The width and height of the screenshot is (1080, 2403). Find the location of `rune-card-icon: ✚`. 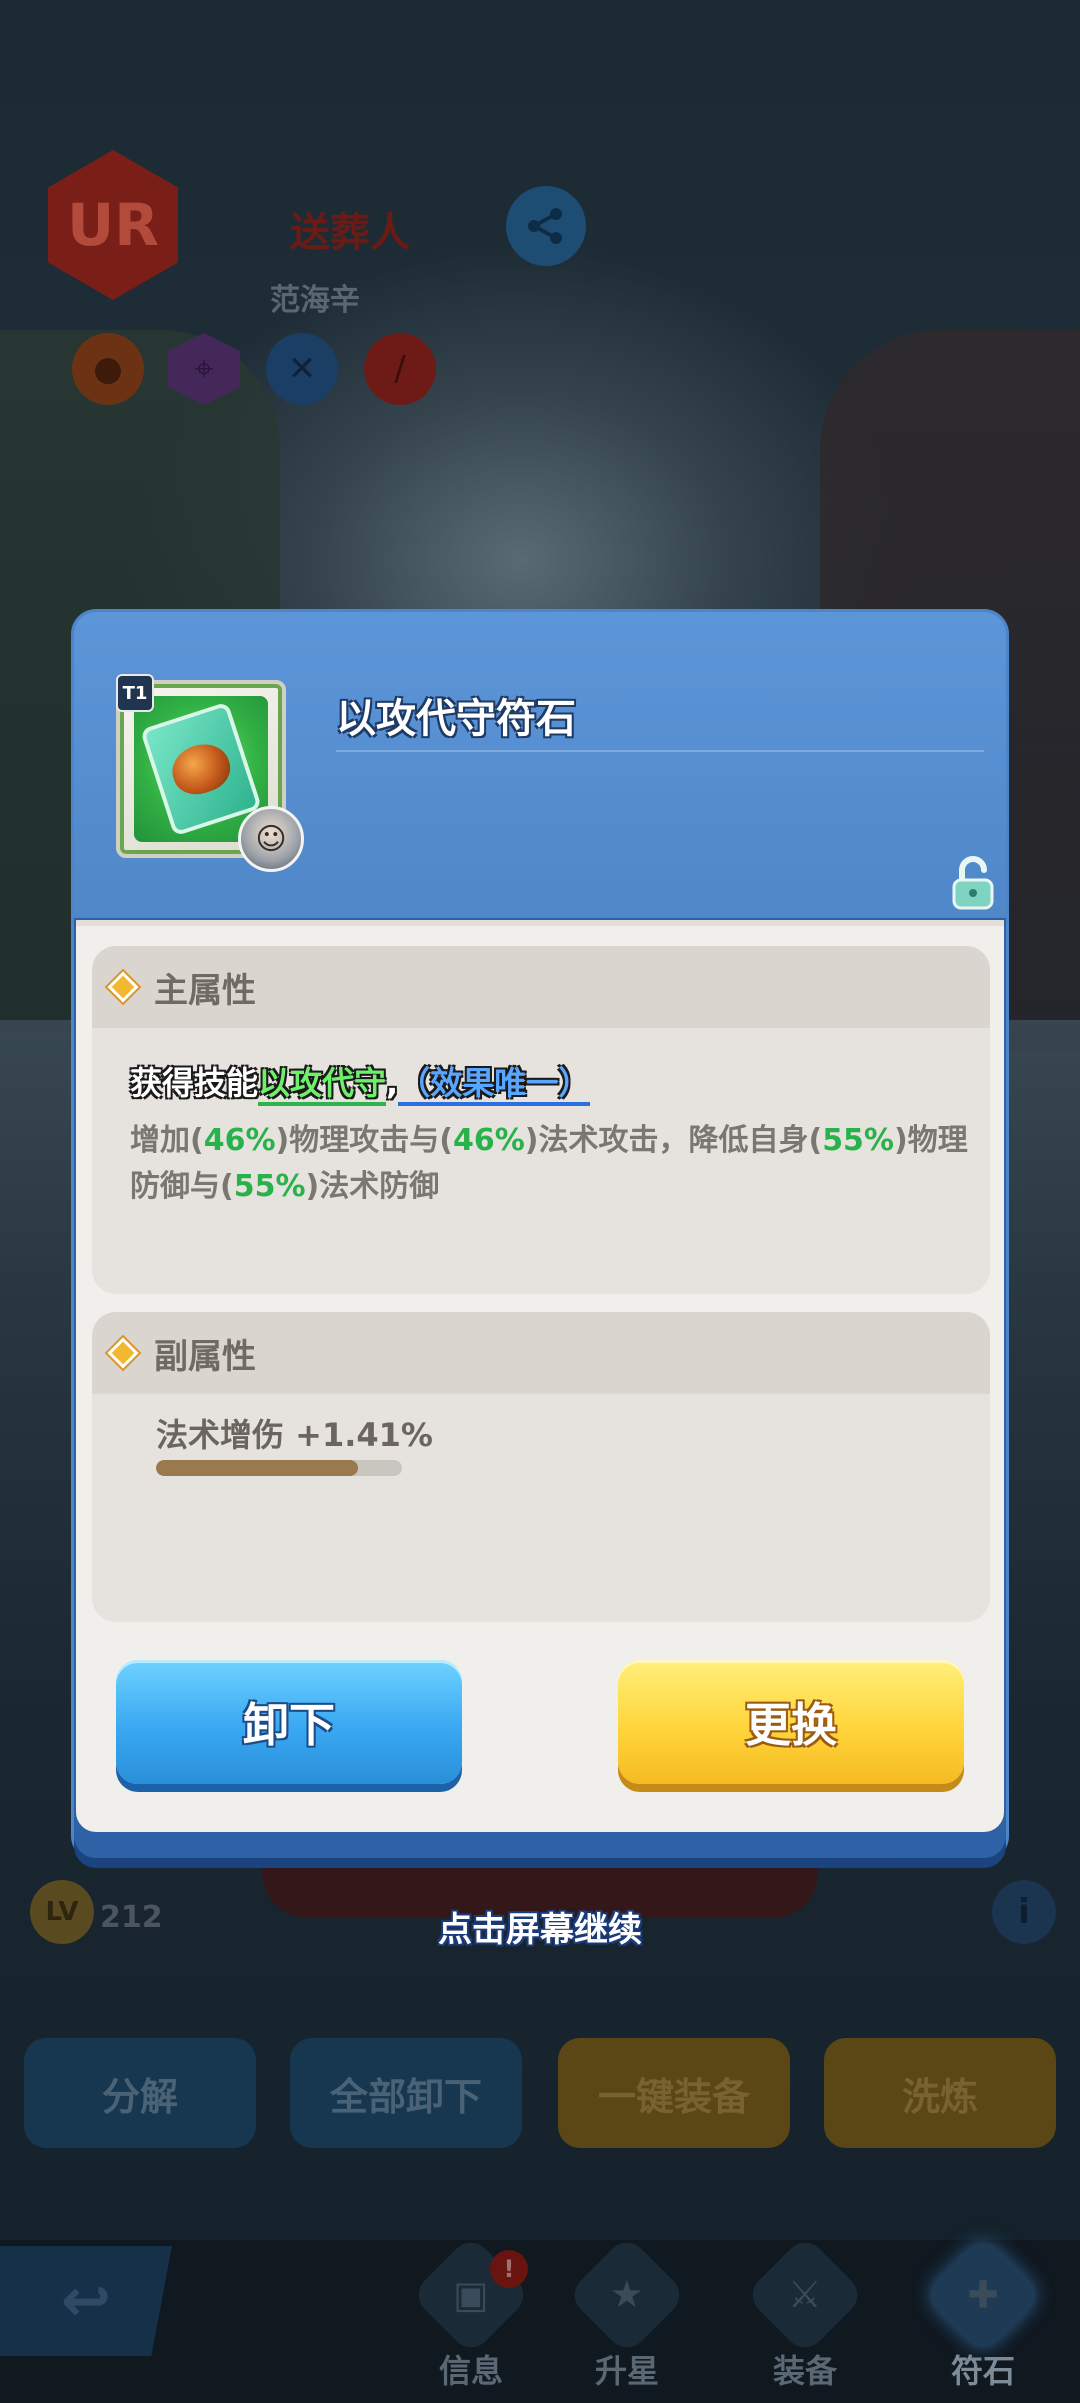

rune-card-icon: ✚ is located at coordinates (983, 2295).